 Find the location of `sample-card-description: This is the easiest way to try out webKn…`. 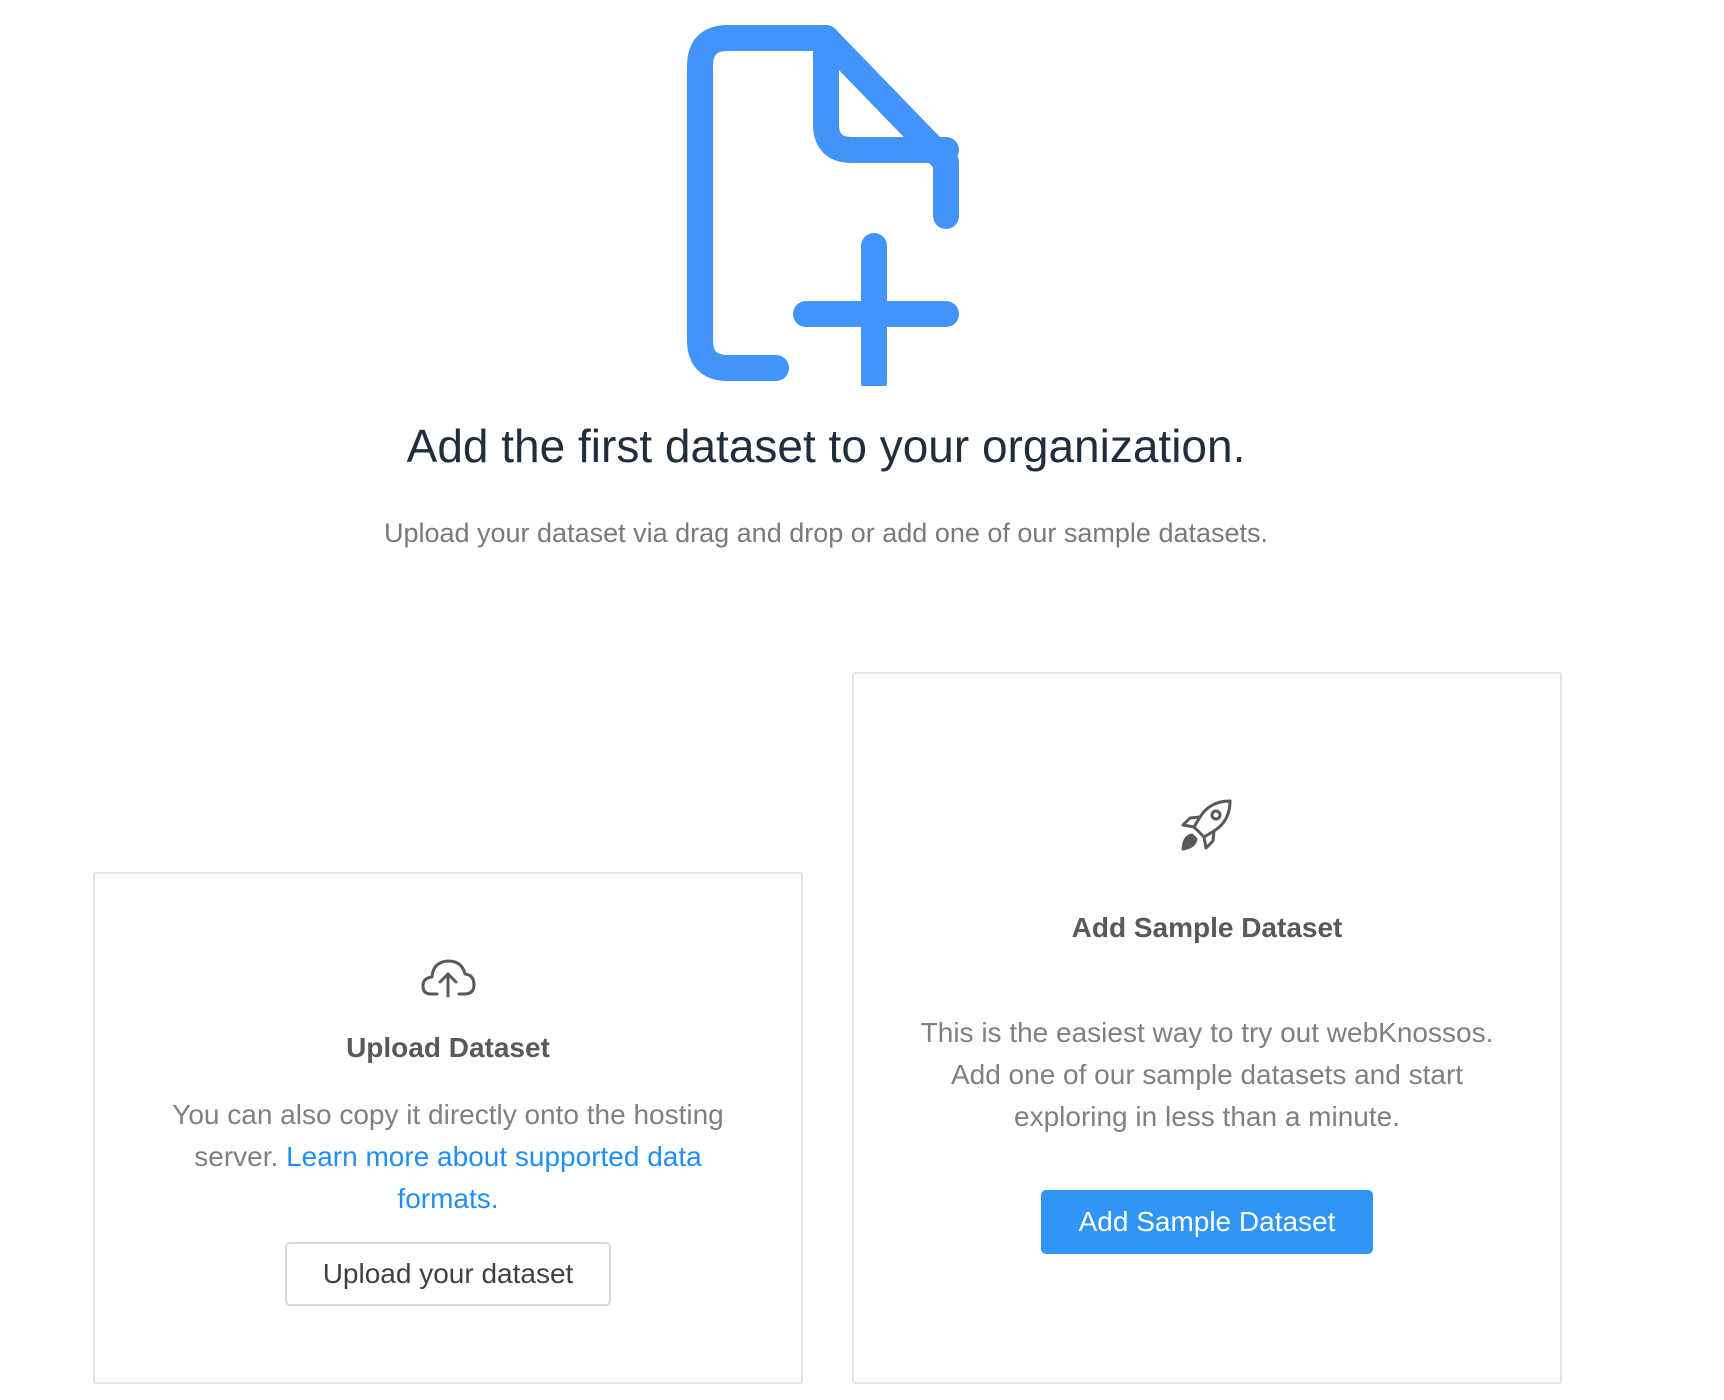

sample-card-description: This is the easiest way to try out webKn… is located at coordinates (1207, 1074).